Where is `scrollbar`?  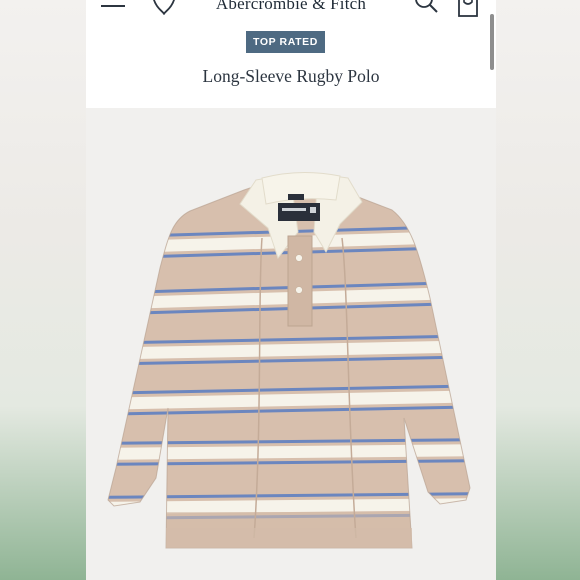
scrollbar is located at coordinates (492, 42).